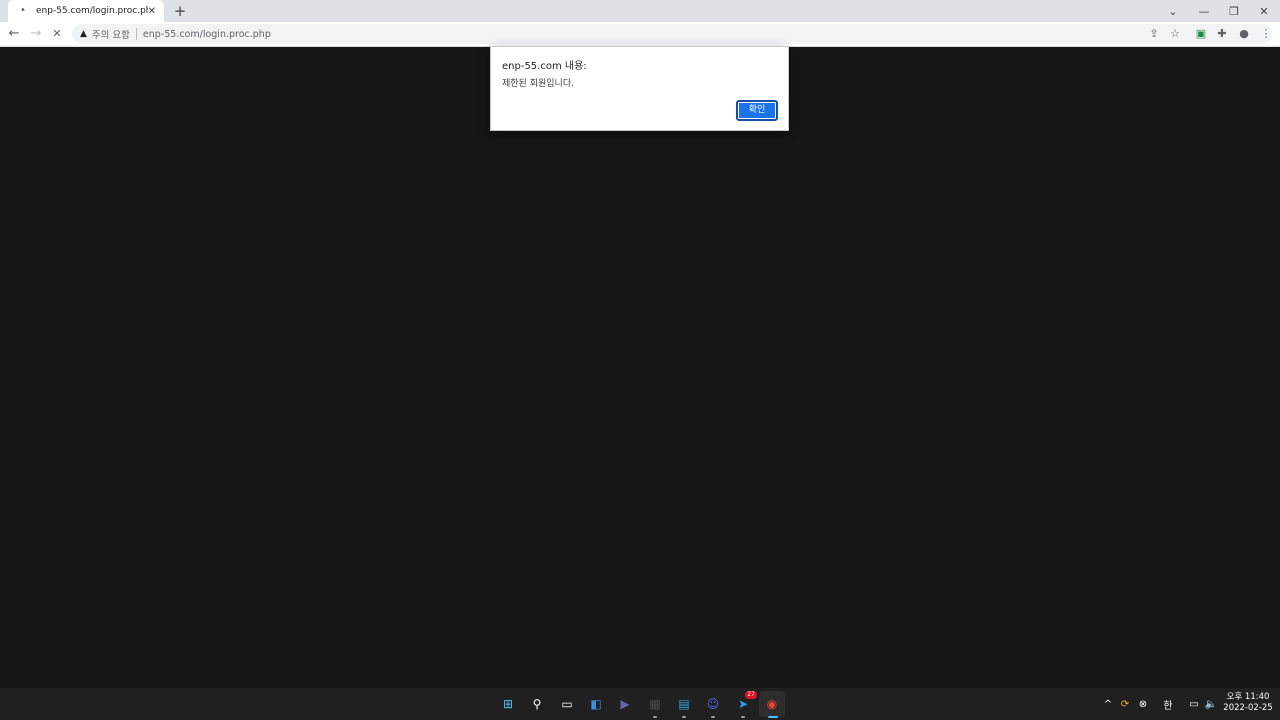 This screenshot has height=720, width=1280. Describe the element at coordinates (1248, 697) in the screenshot. I see `clock-time: 오후 11:40` at that location.